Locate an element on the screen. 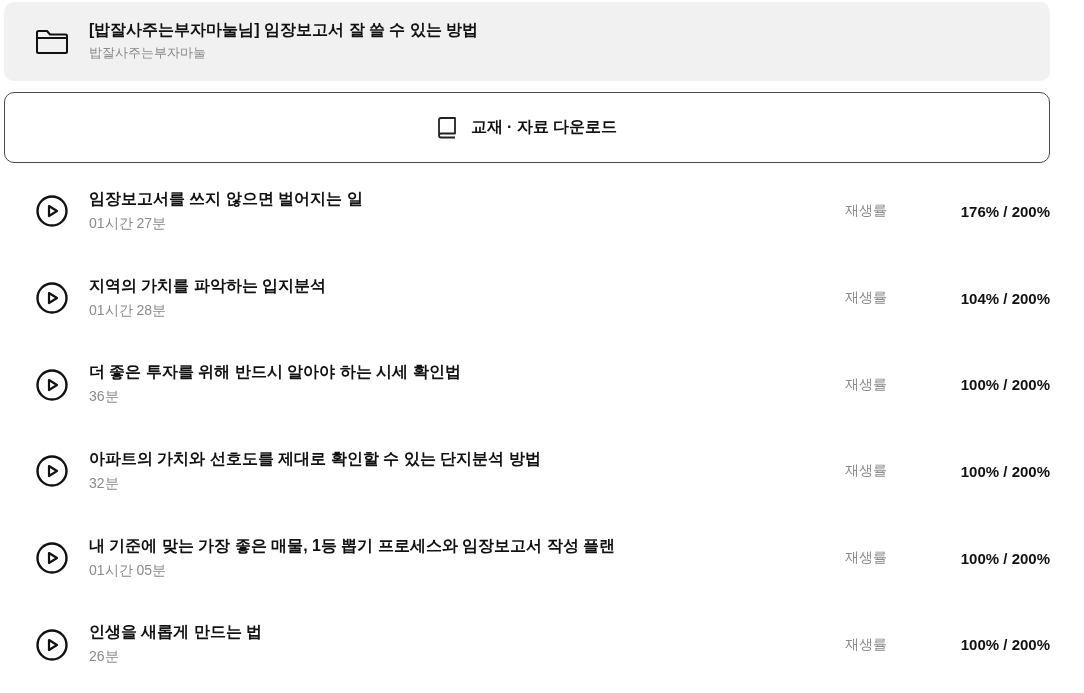 The height and width of the screenshot is (693, 1084). lecture-duration: 01시간 27분 is located at coordinates (128, 223).